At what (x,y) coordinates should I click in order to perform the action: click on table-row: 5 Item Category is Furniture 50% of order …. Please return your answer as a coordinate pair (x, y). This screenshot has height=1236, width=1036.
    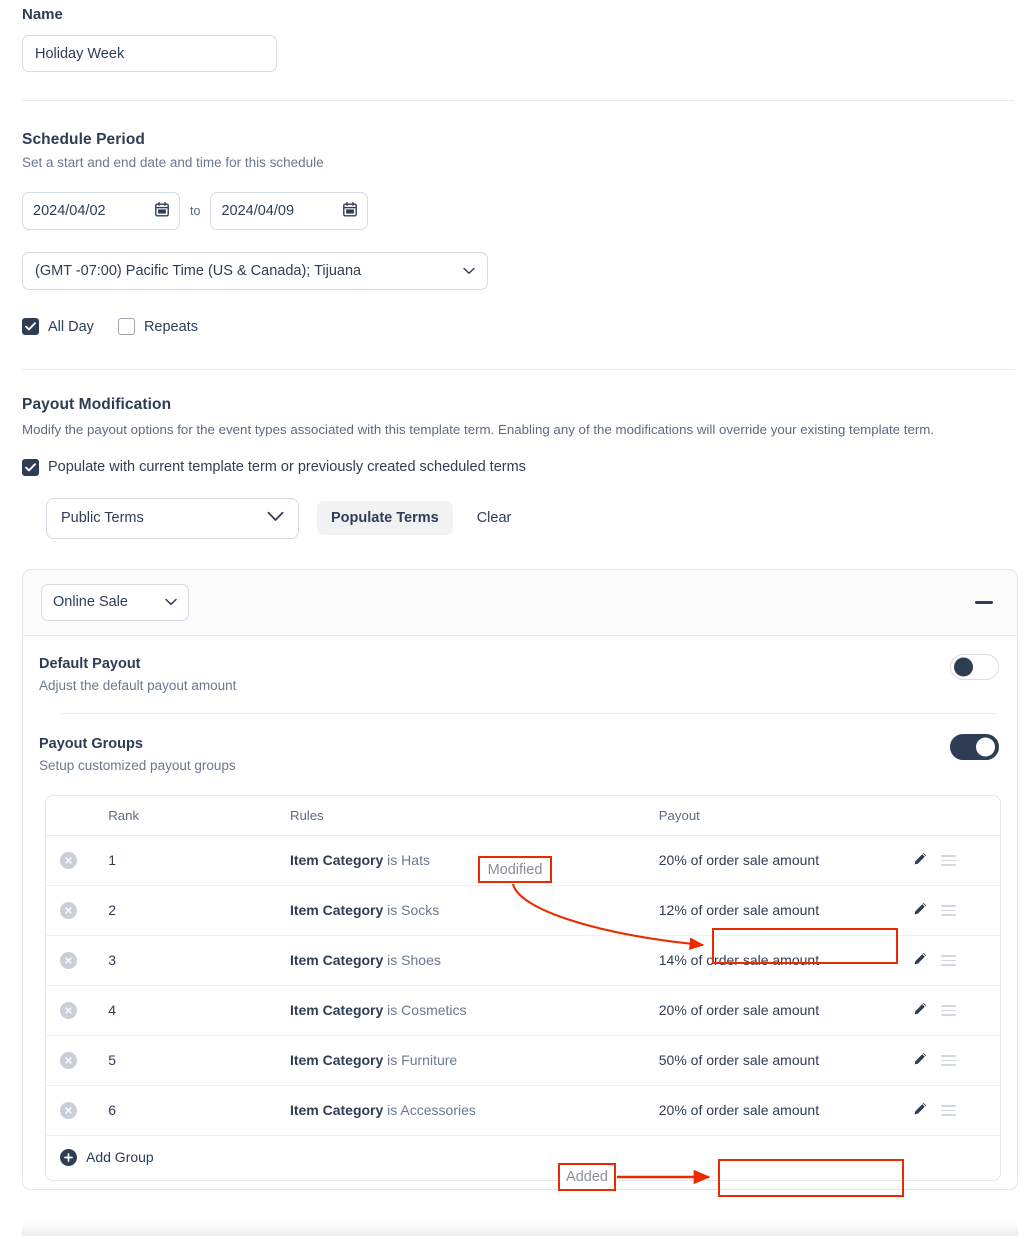
    Looking at the image, I should click on (523, 1060).